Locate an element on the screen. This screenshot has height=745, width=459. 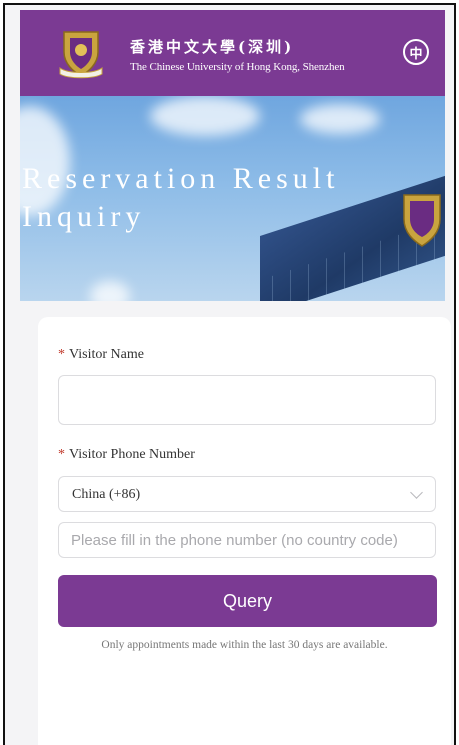
visitor-phone-label-text: Visitor Phone Number is located at coordinates (132, 454).